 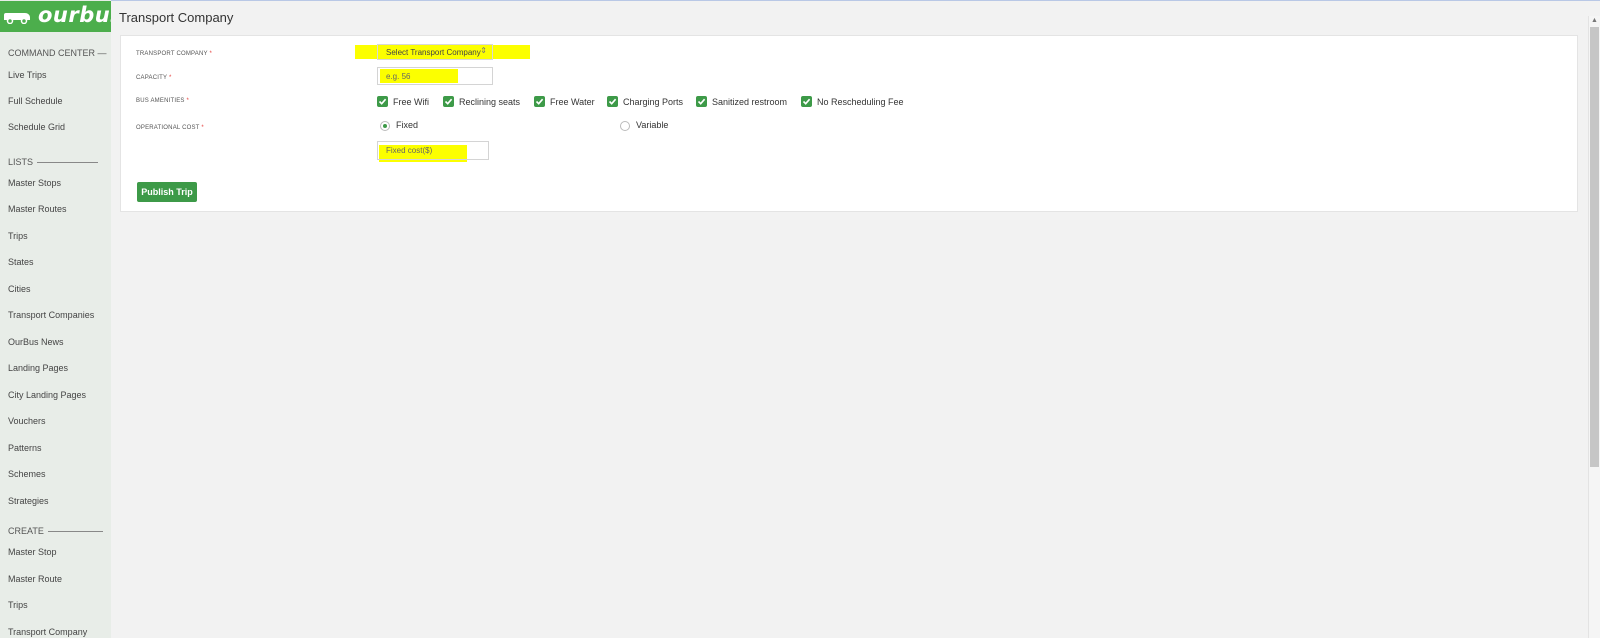 What do you see at coordinates (572, 102) in the screenshot?
I see `free-water-label: Free Water` at bounding box center [572, 102].